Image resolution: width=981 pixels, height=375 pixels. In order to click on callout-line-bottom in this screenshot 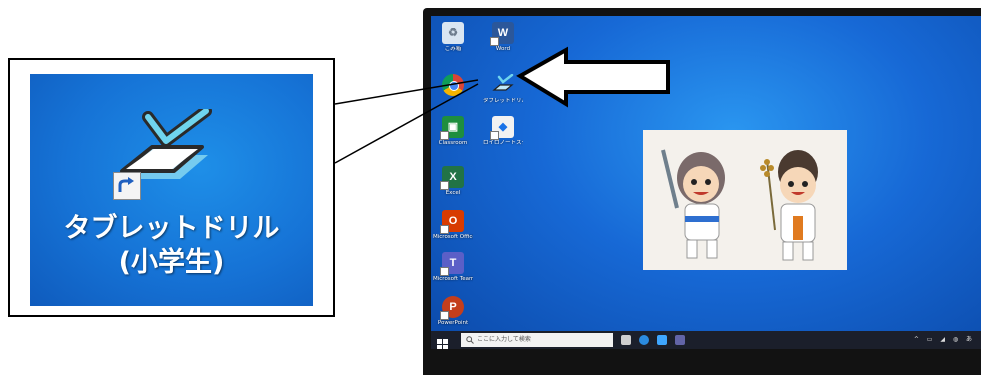, I will do `click(406, 123)`.